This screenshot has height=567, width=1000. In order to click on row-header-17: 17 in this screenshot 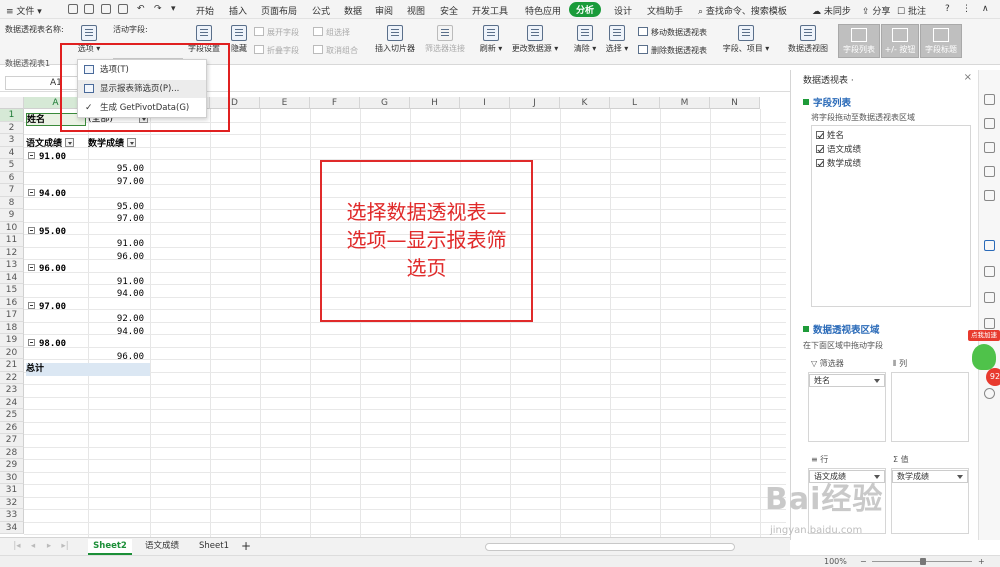, I will do `click(12, 315)`.